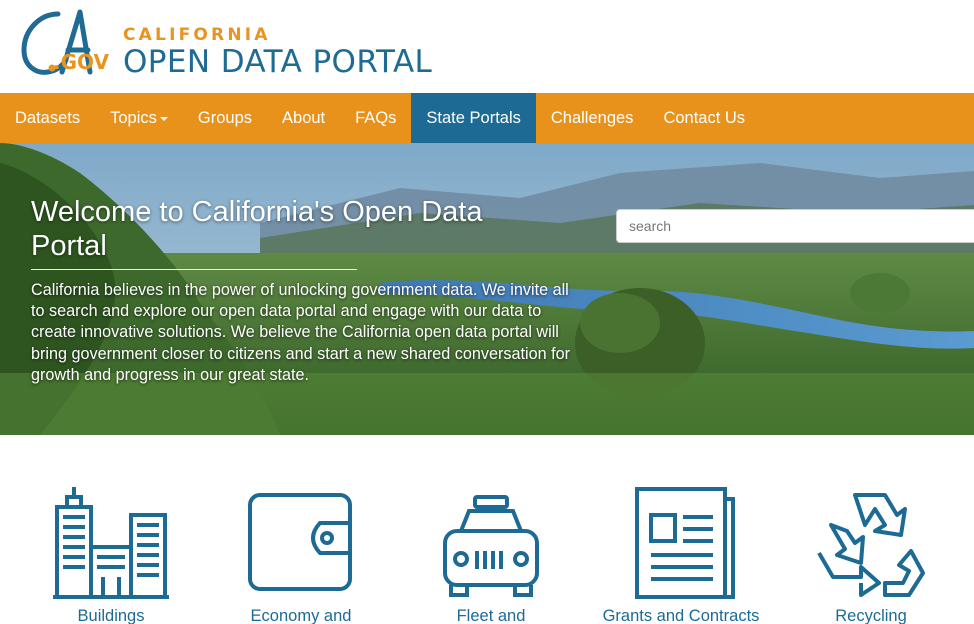 This screenshot has height=624, width=974. Describe the element at coordinates (491, 615) in the screenshot. I see `topic-fleet-label: Fleet and` at that location.